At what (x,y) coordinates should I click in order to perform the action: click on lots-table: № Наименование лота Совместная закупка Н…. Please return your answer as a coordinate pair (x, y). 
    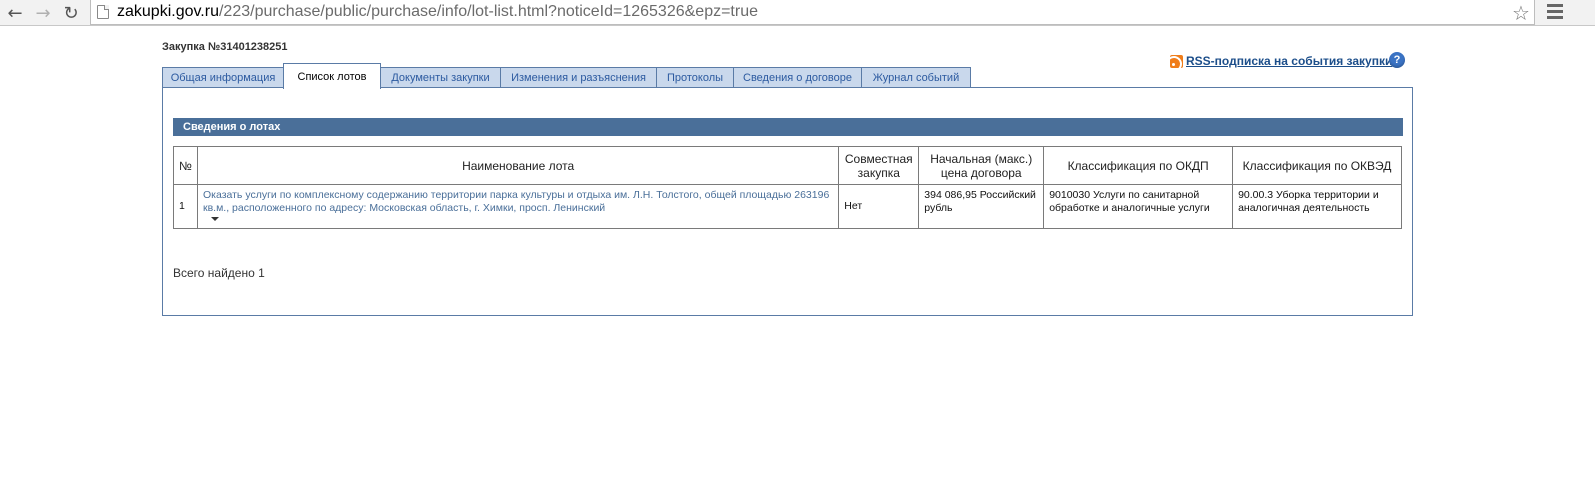
    Looking at the image, I should click on (787, 187).